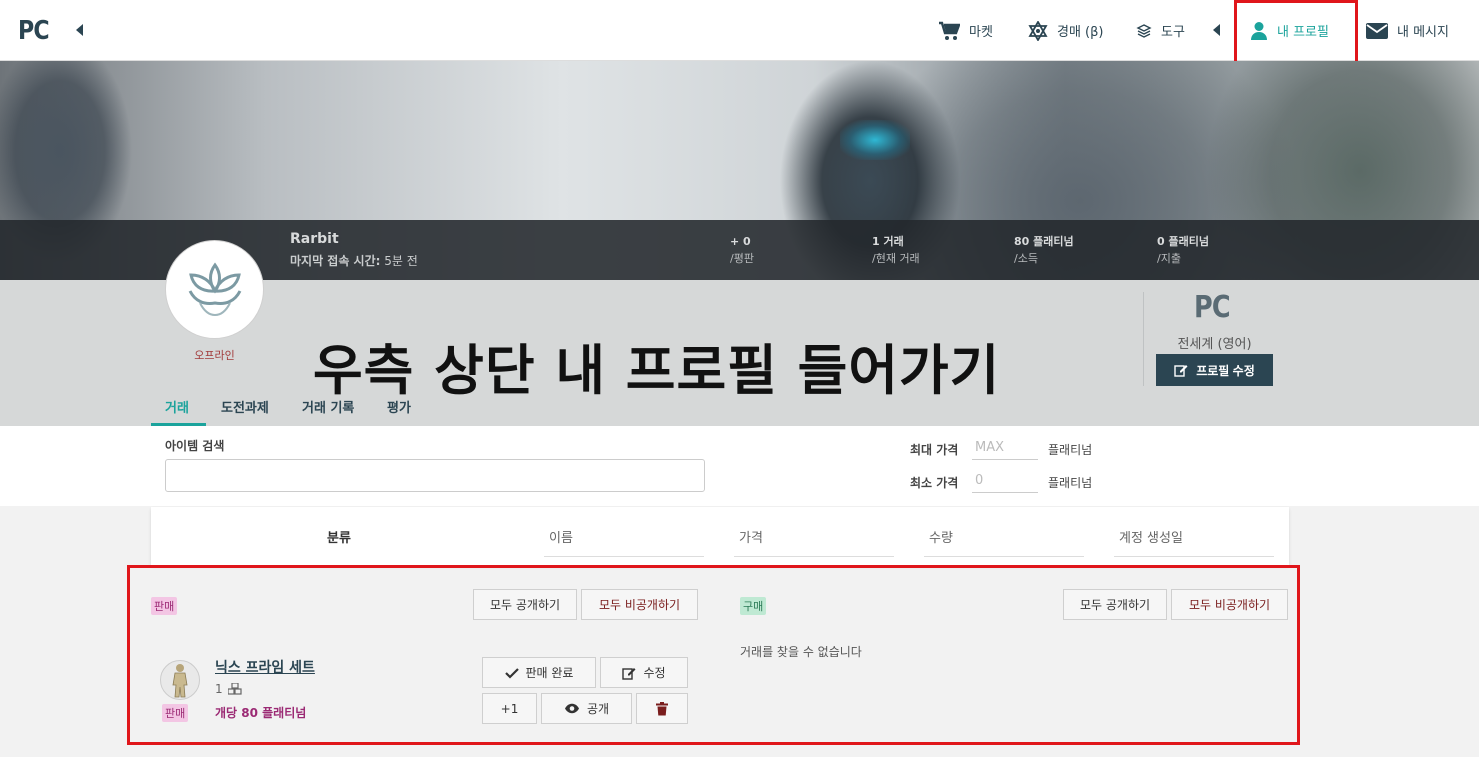 Image resolution: width=1479 pixels, height=757 pixels. Describe the element at coordinates (598, 709) in the screenshot. I see `visibility-label: 공개` at that location.